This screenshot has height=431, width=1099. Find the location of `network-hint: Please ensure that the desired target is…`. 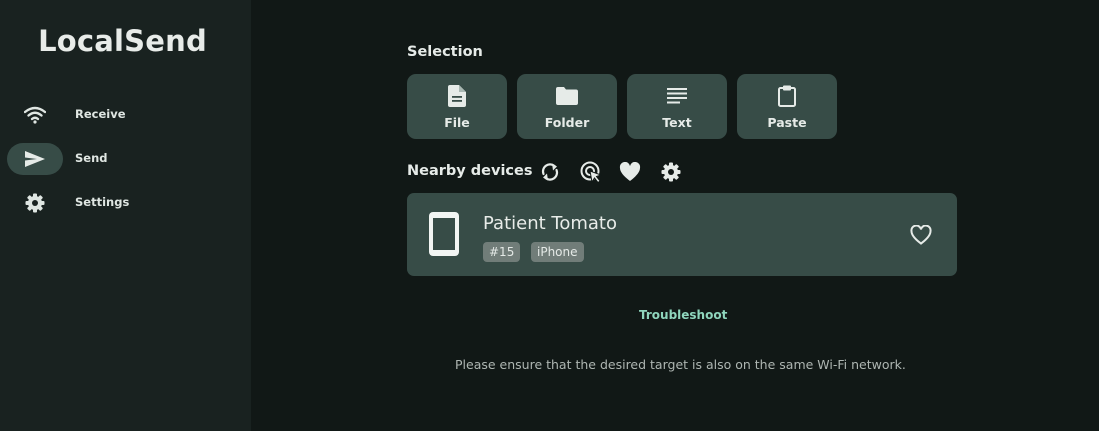

network-hint: Please ensure that the desired target is… is located at coordinates (680, 364).